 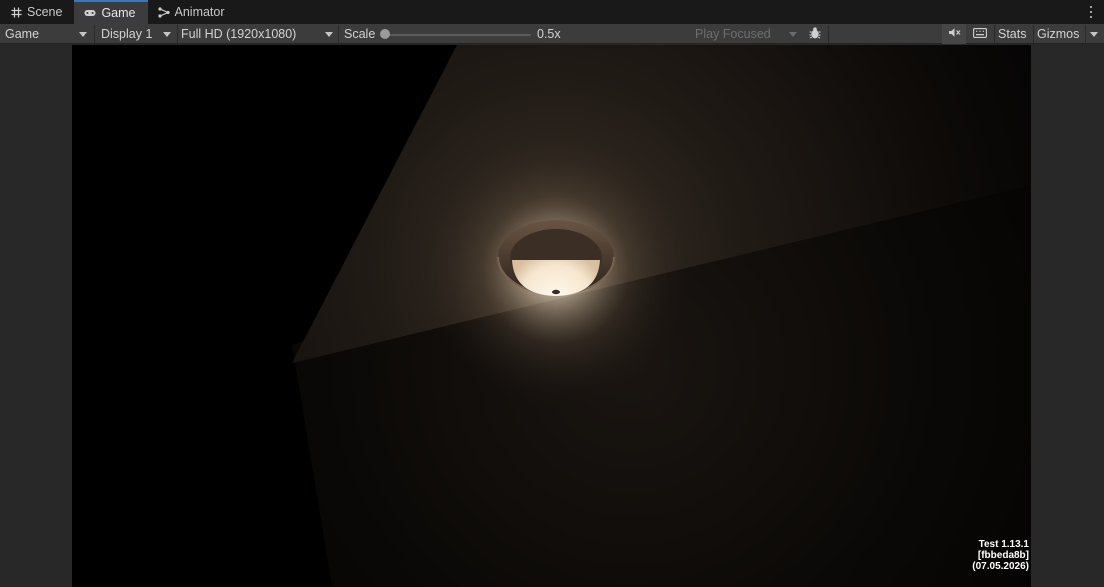 What do you see at coordinates (239, 34) in the screenshot?
I see `resolution-value: Full HD (1920x1080)` at bounding box center [239, 34].